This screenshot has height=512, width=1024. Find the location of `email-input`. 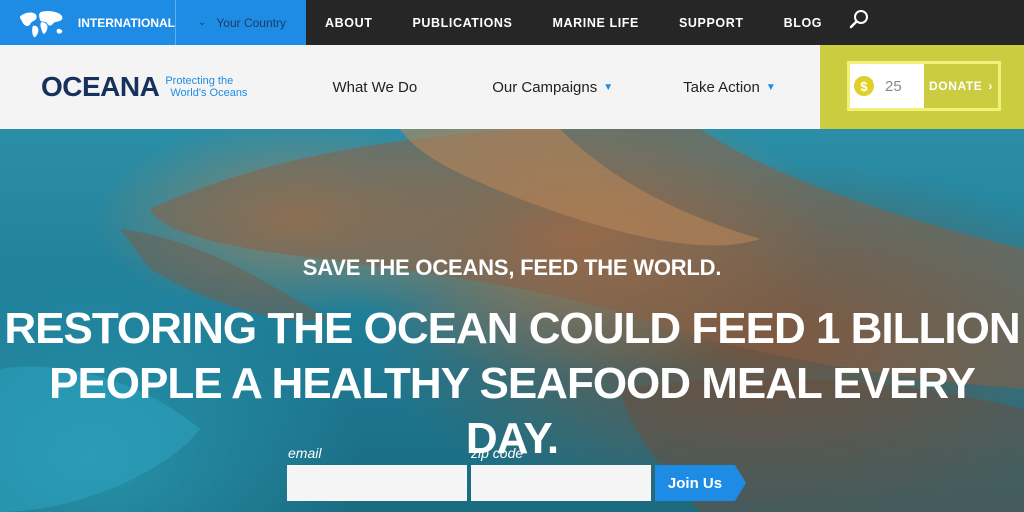

email-input is located at coordinates (377, 483).